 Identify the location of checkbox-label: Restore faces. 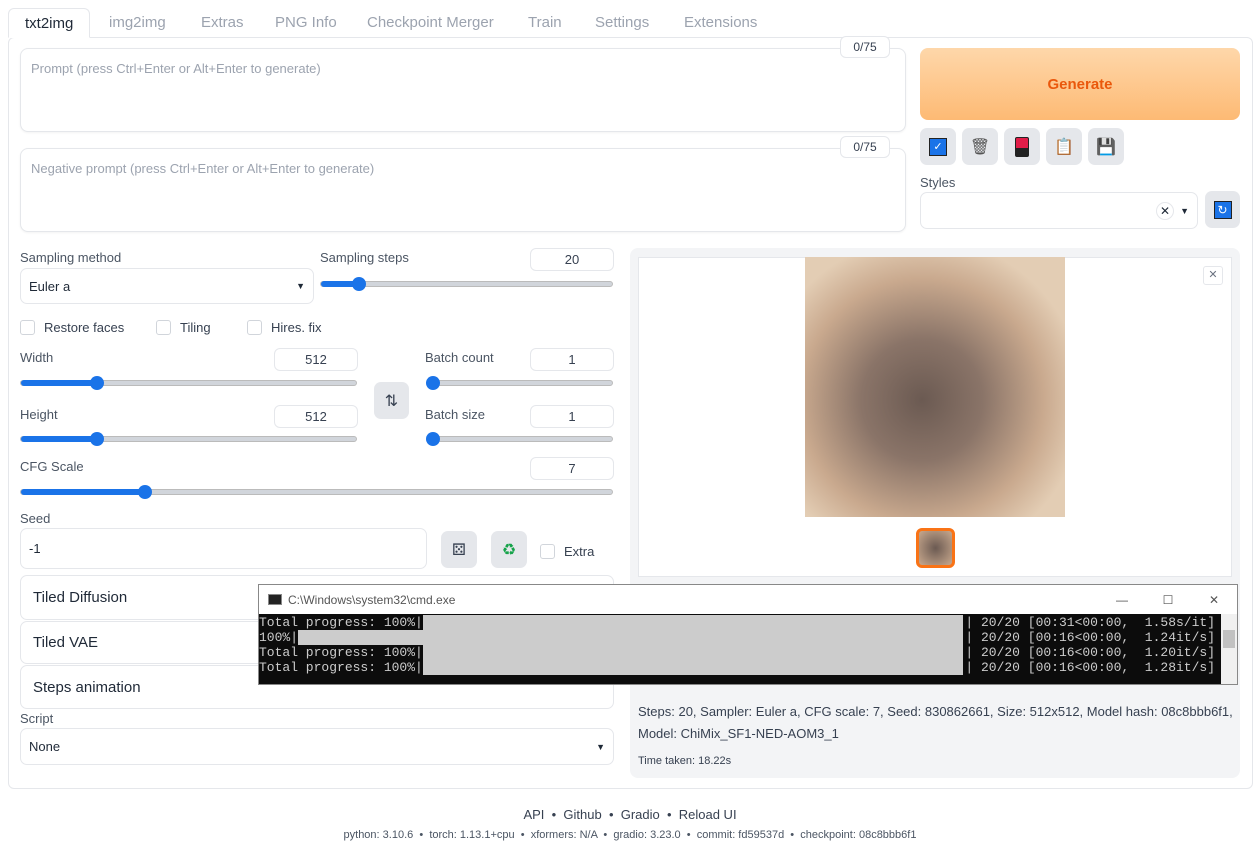
(84, 327).